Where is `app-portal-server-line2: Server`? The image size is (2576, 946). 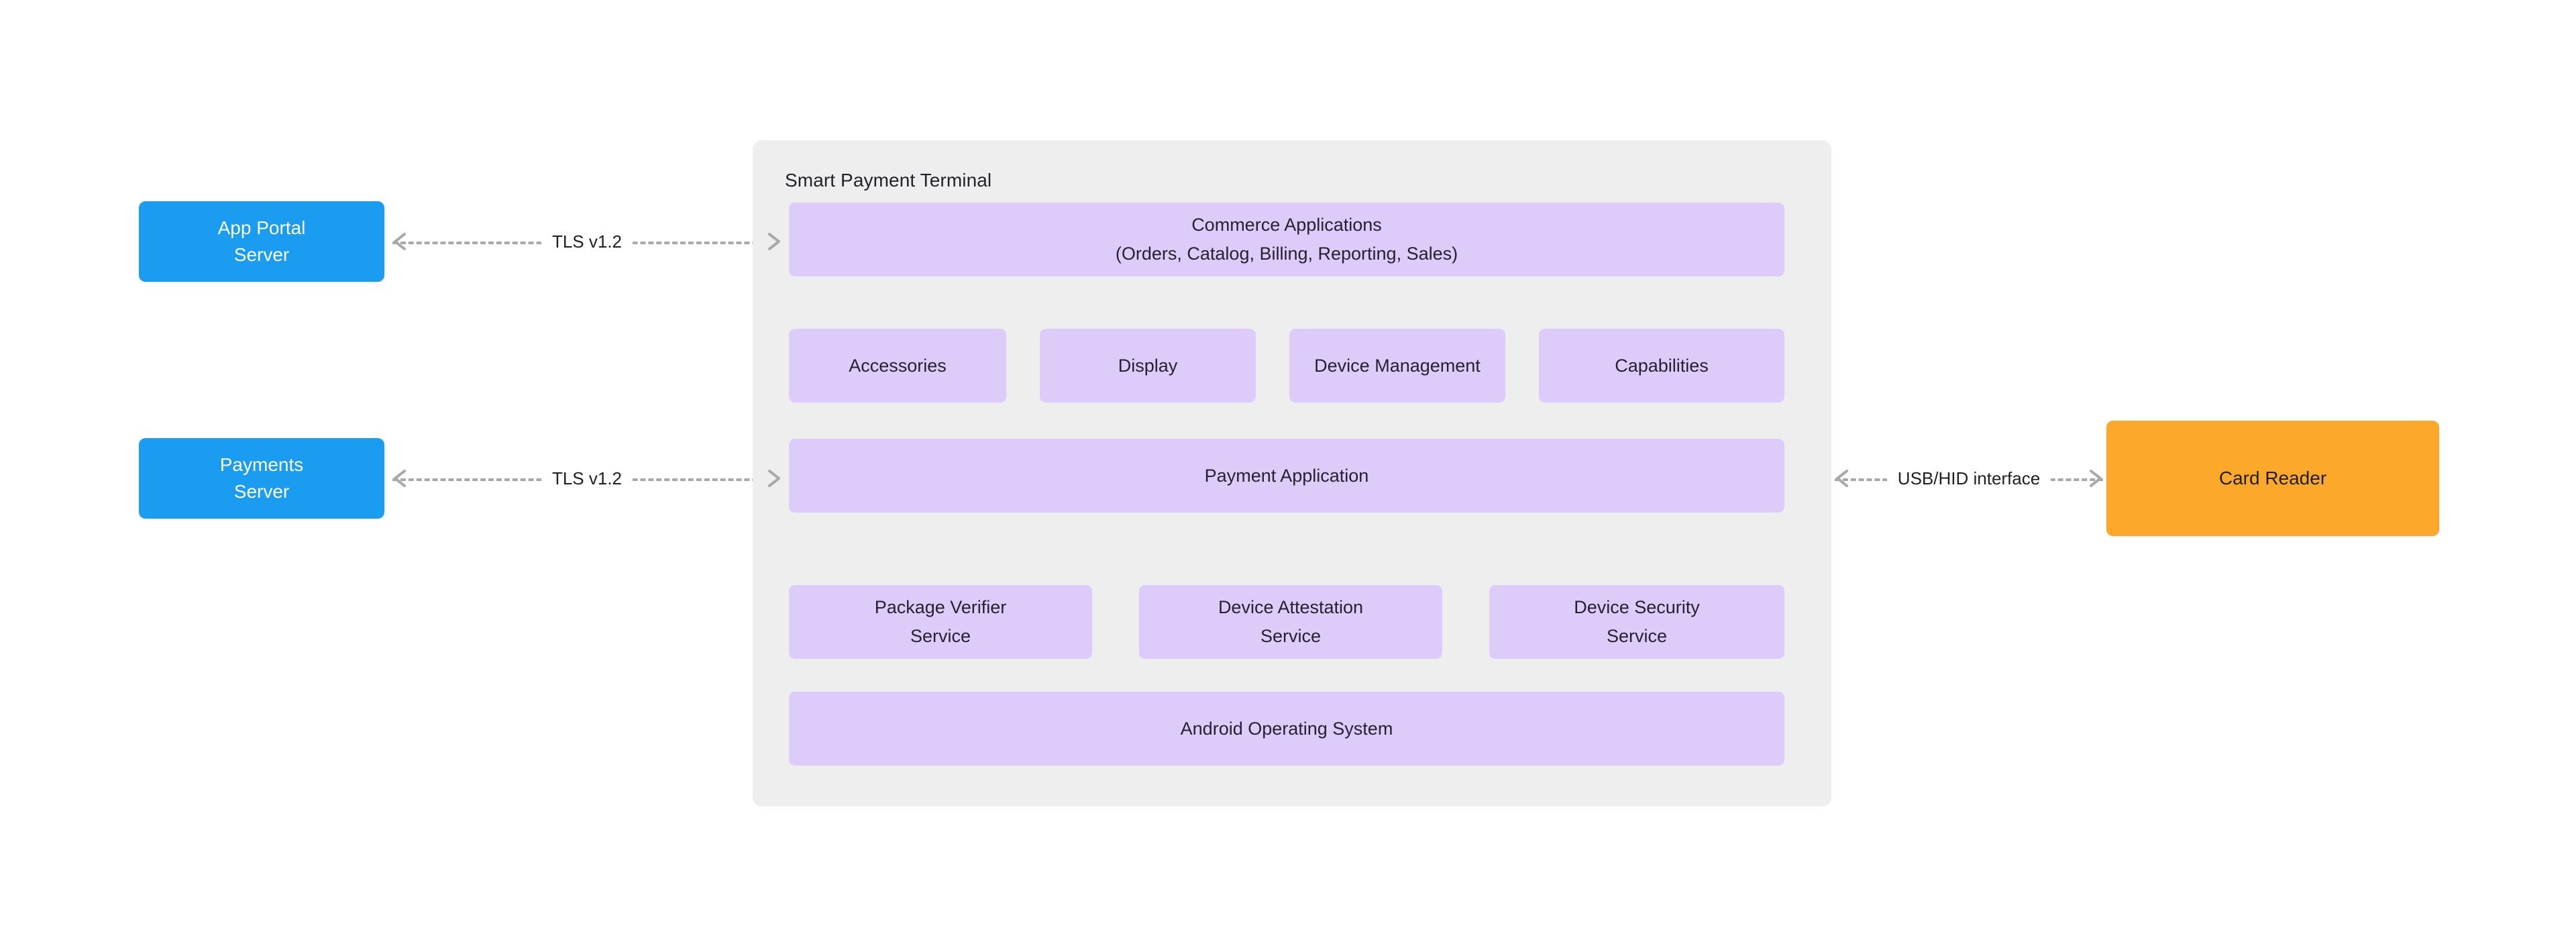 app-portal-server-line2: Server is located at coordinates (261, 254).